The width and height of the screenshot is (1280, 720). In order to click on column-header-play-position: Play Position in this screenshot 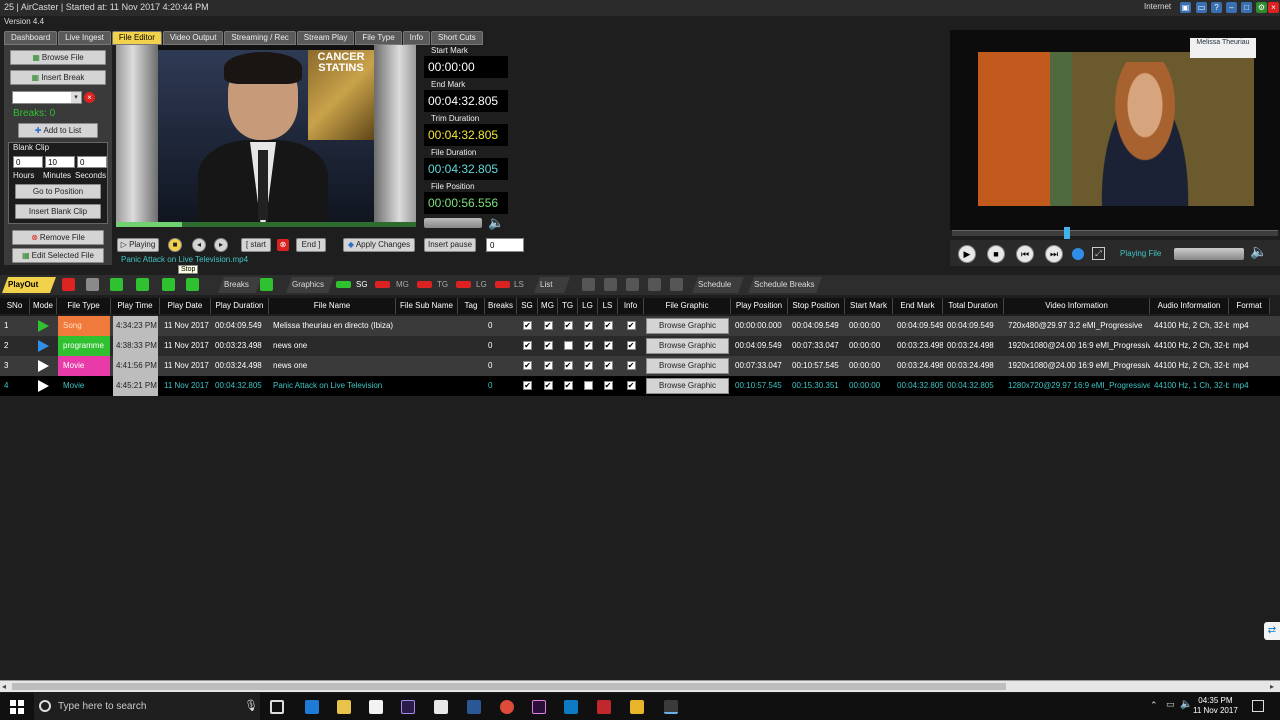, I will do `click(759, 306)`.